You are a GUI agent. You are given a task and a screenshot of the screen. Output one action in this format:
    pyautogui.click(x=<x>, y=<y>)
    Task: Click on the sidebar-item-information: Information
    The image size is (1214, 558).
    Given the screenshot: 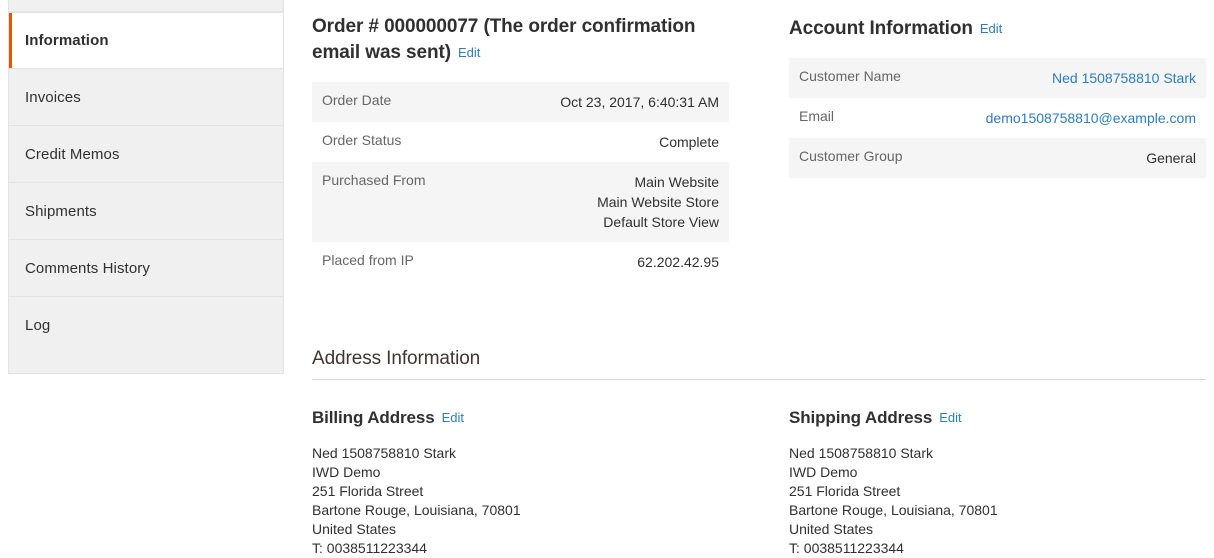 What is the action you would take?
    pyautogui.click(x=146, y=40)
    